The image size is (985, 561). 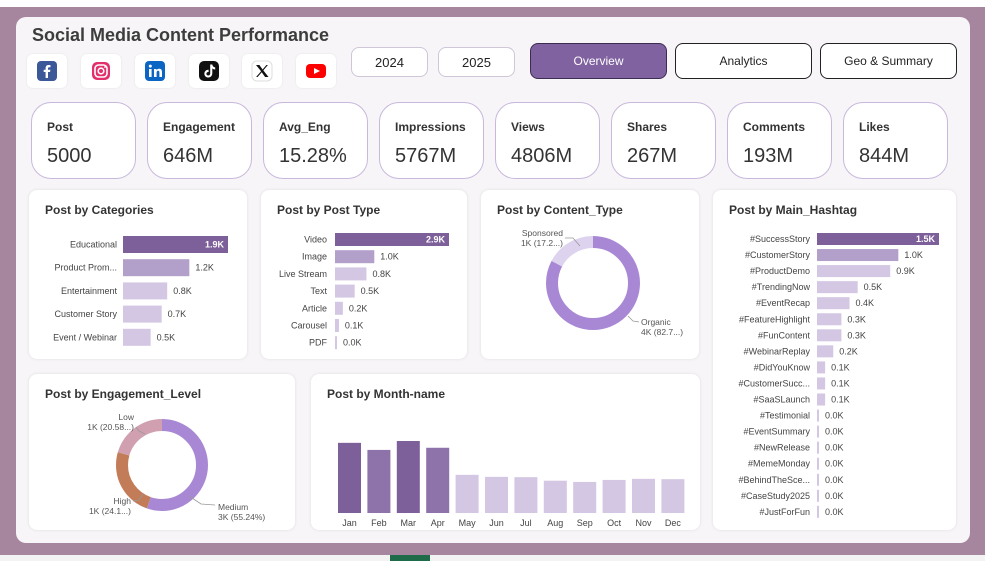 What do you see at coordinates (199, 140) in the screenshot?
I see `kpi-card-engagement: Engagement 646M` at bounding box center [199, 140].